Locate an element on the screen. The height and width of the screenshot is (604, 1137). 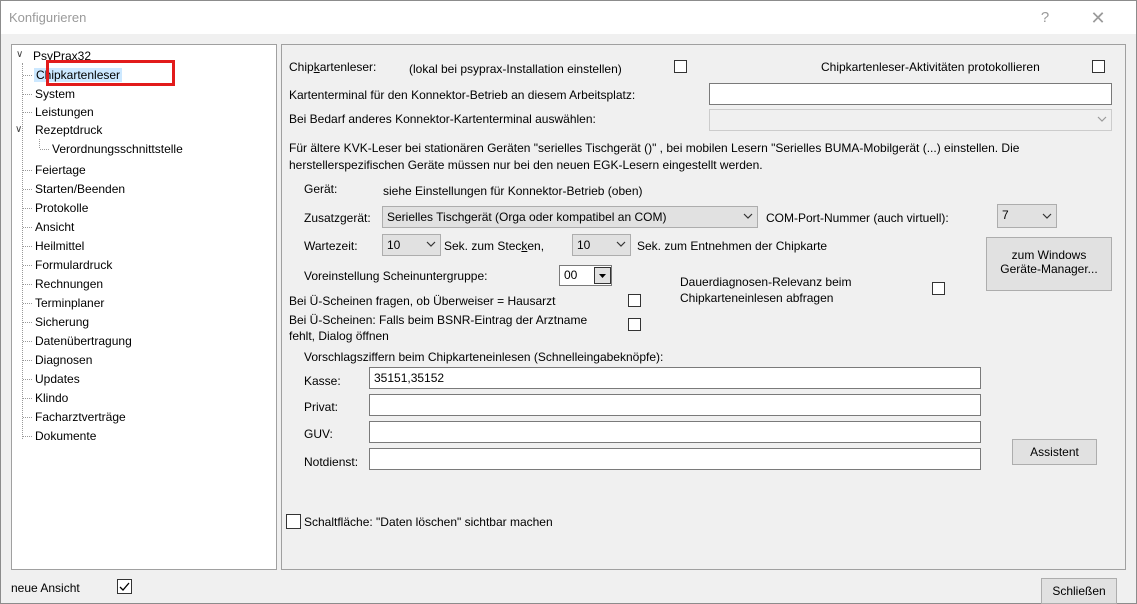
tree-item-label: Formulardruck is located at coordinates (74, 265).